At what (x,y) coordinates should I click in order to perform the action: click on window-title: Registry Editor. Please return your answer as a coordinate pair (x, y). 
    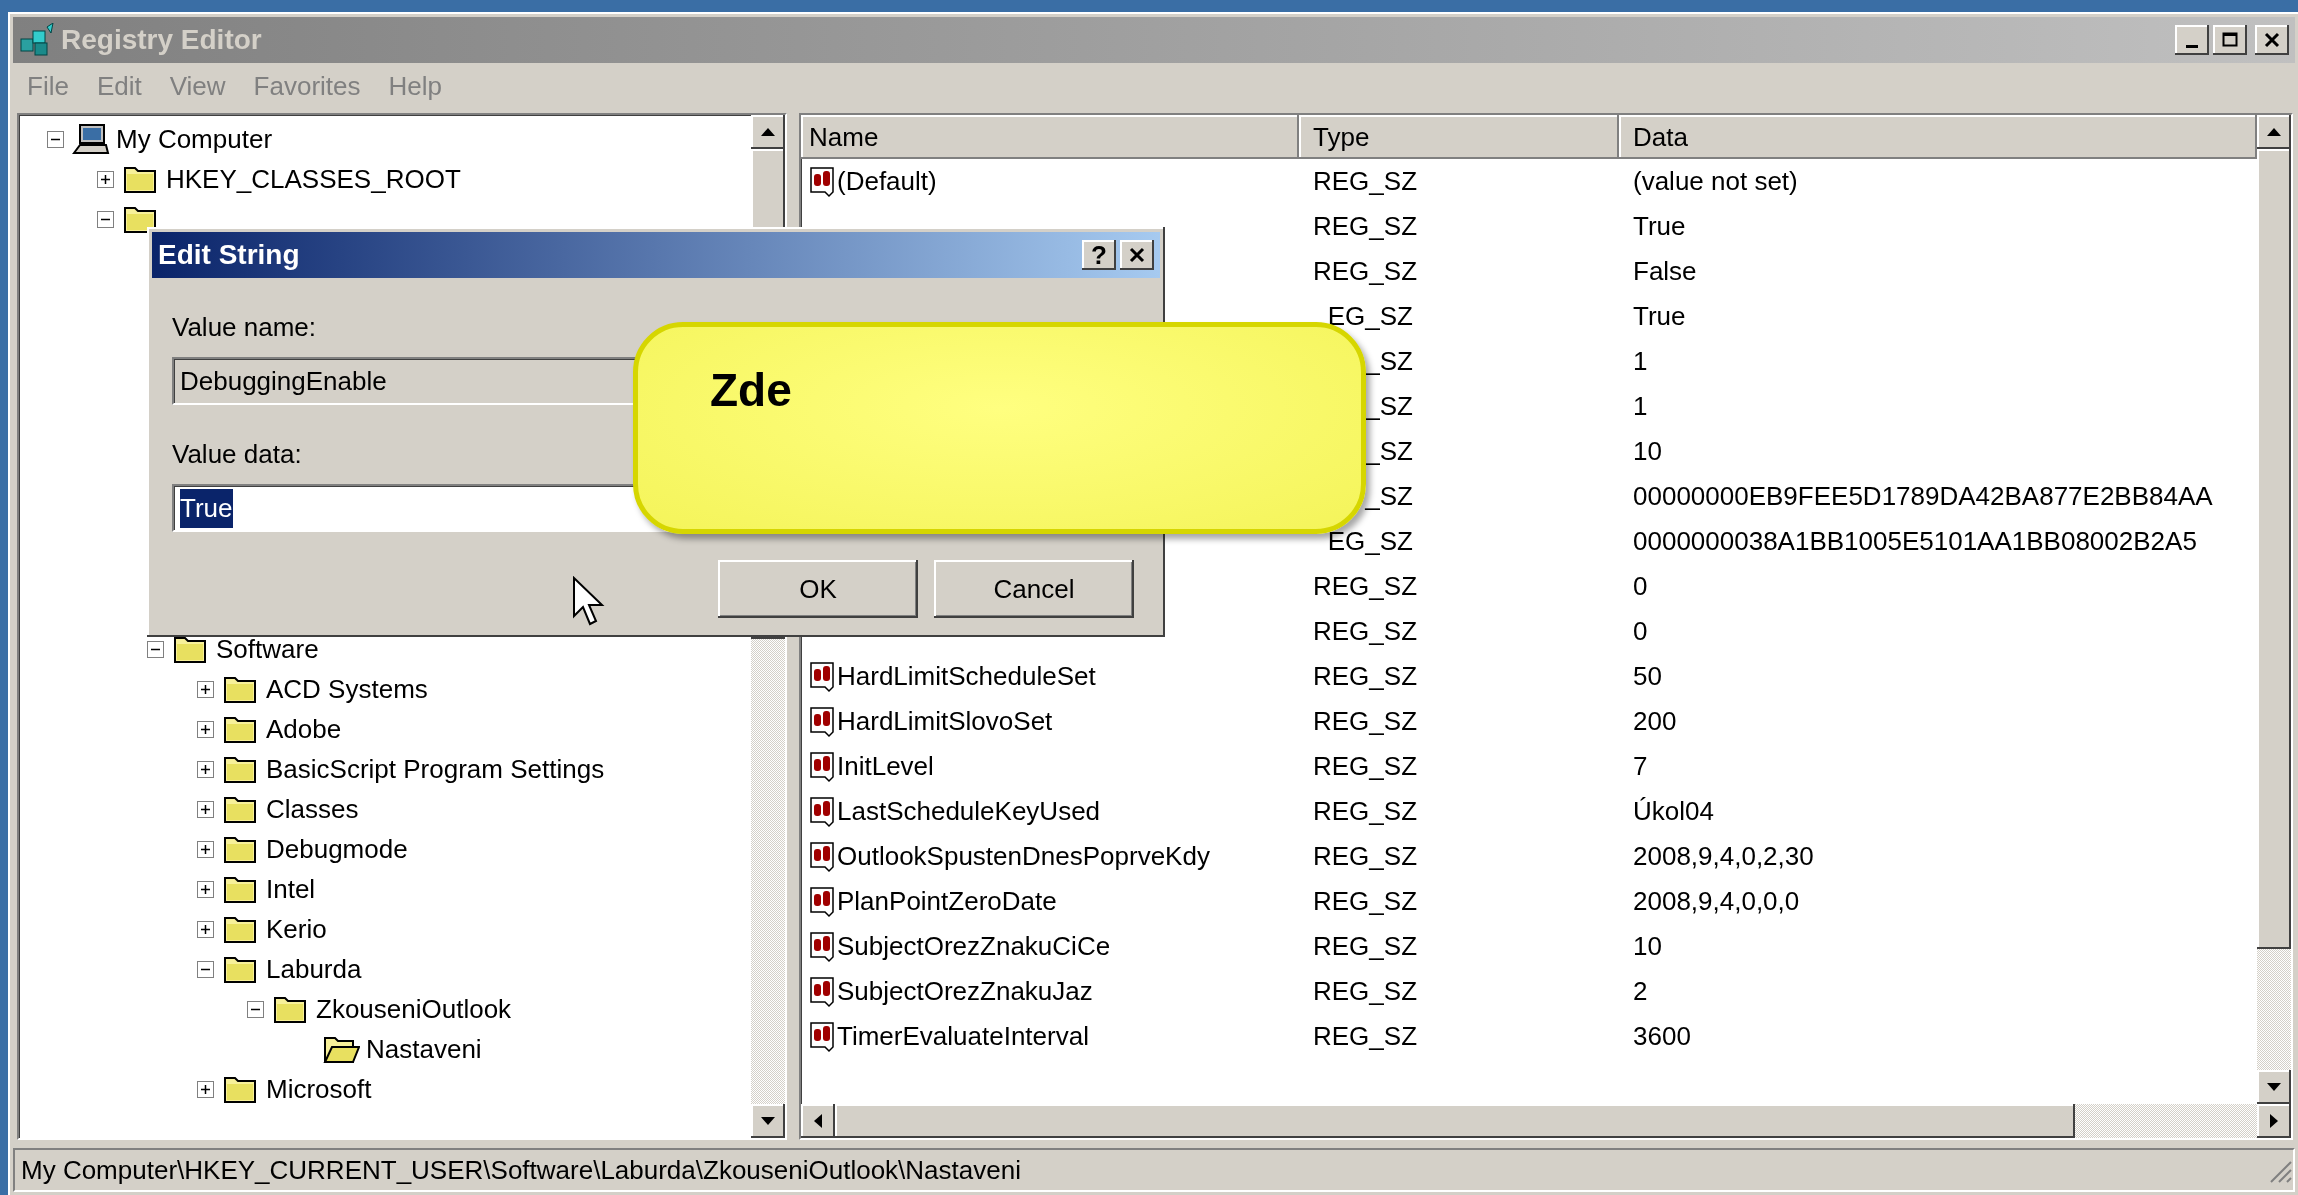
    Looking at the image, I should click on (161, 40).